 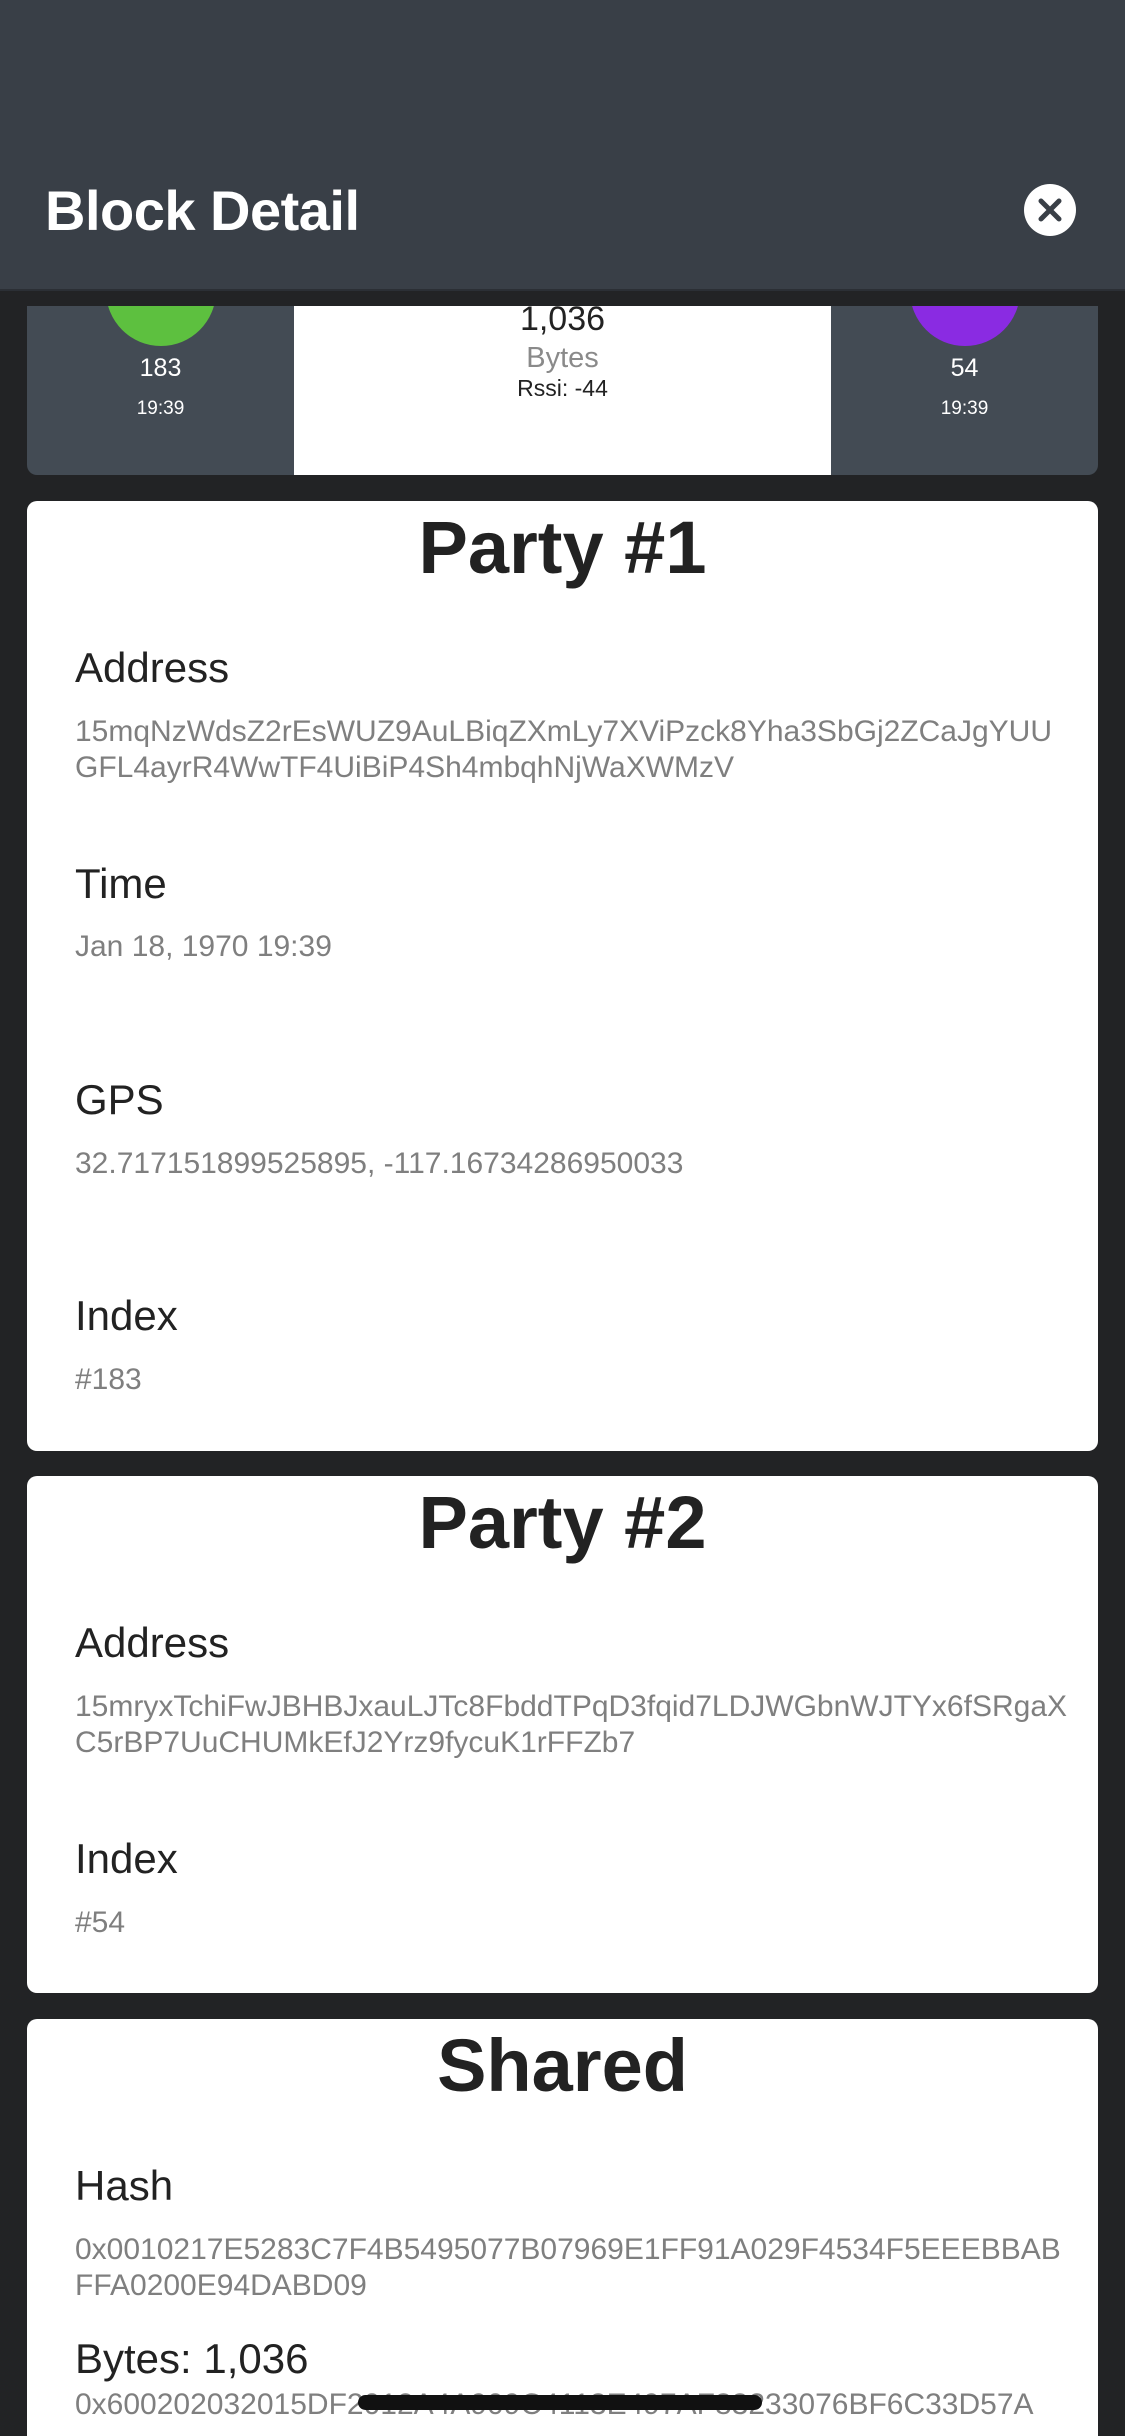 What do you see at coordinates (100, 1922) in the screenshot?
I see `party2-index-value: #54` at bounding box center [100, 1922].